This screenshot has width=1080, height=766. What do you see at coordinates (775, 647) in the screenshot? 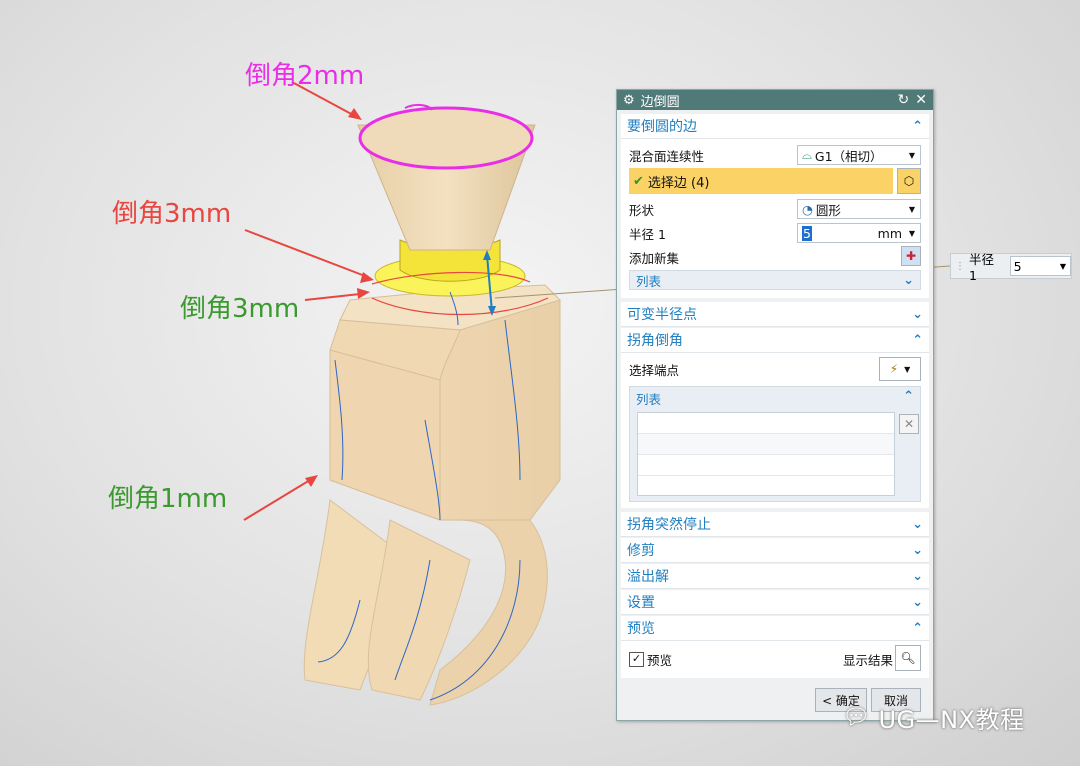
I see `section-preview: 预览 ⌃ ✓ 预览 显示结果 🔍︎` at bounding box center [775, 647].